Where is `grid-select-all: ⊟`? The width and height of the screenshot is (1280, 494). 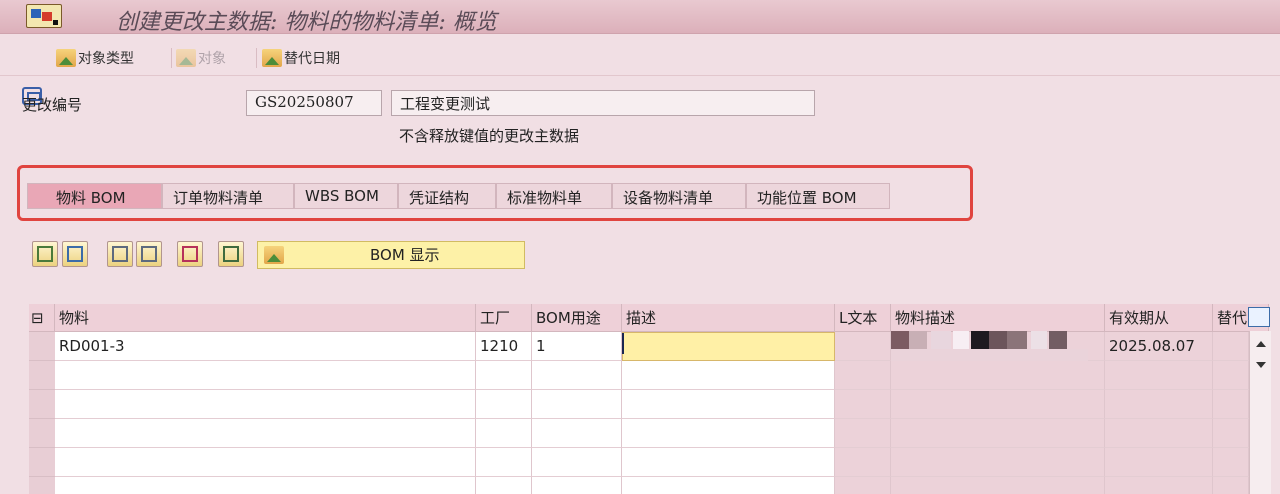 grid-select-all: ⊟ is located at coordinates (42, 318).